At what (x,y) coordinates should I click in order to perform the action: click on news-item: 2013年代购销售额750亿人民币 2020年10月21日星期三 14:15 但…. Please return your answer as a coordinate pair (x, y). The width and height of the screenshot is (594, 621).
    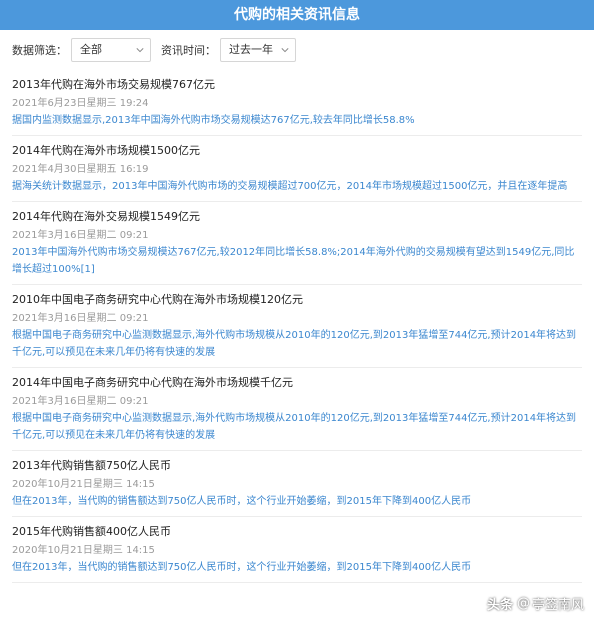
    Looking at the image, I should click on (297, 484).